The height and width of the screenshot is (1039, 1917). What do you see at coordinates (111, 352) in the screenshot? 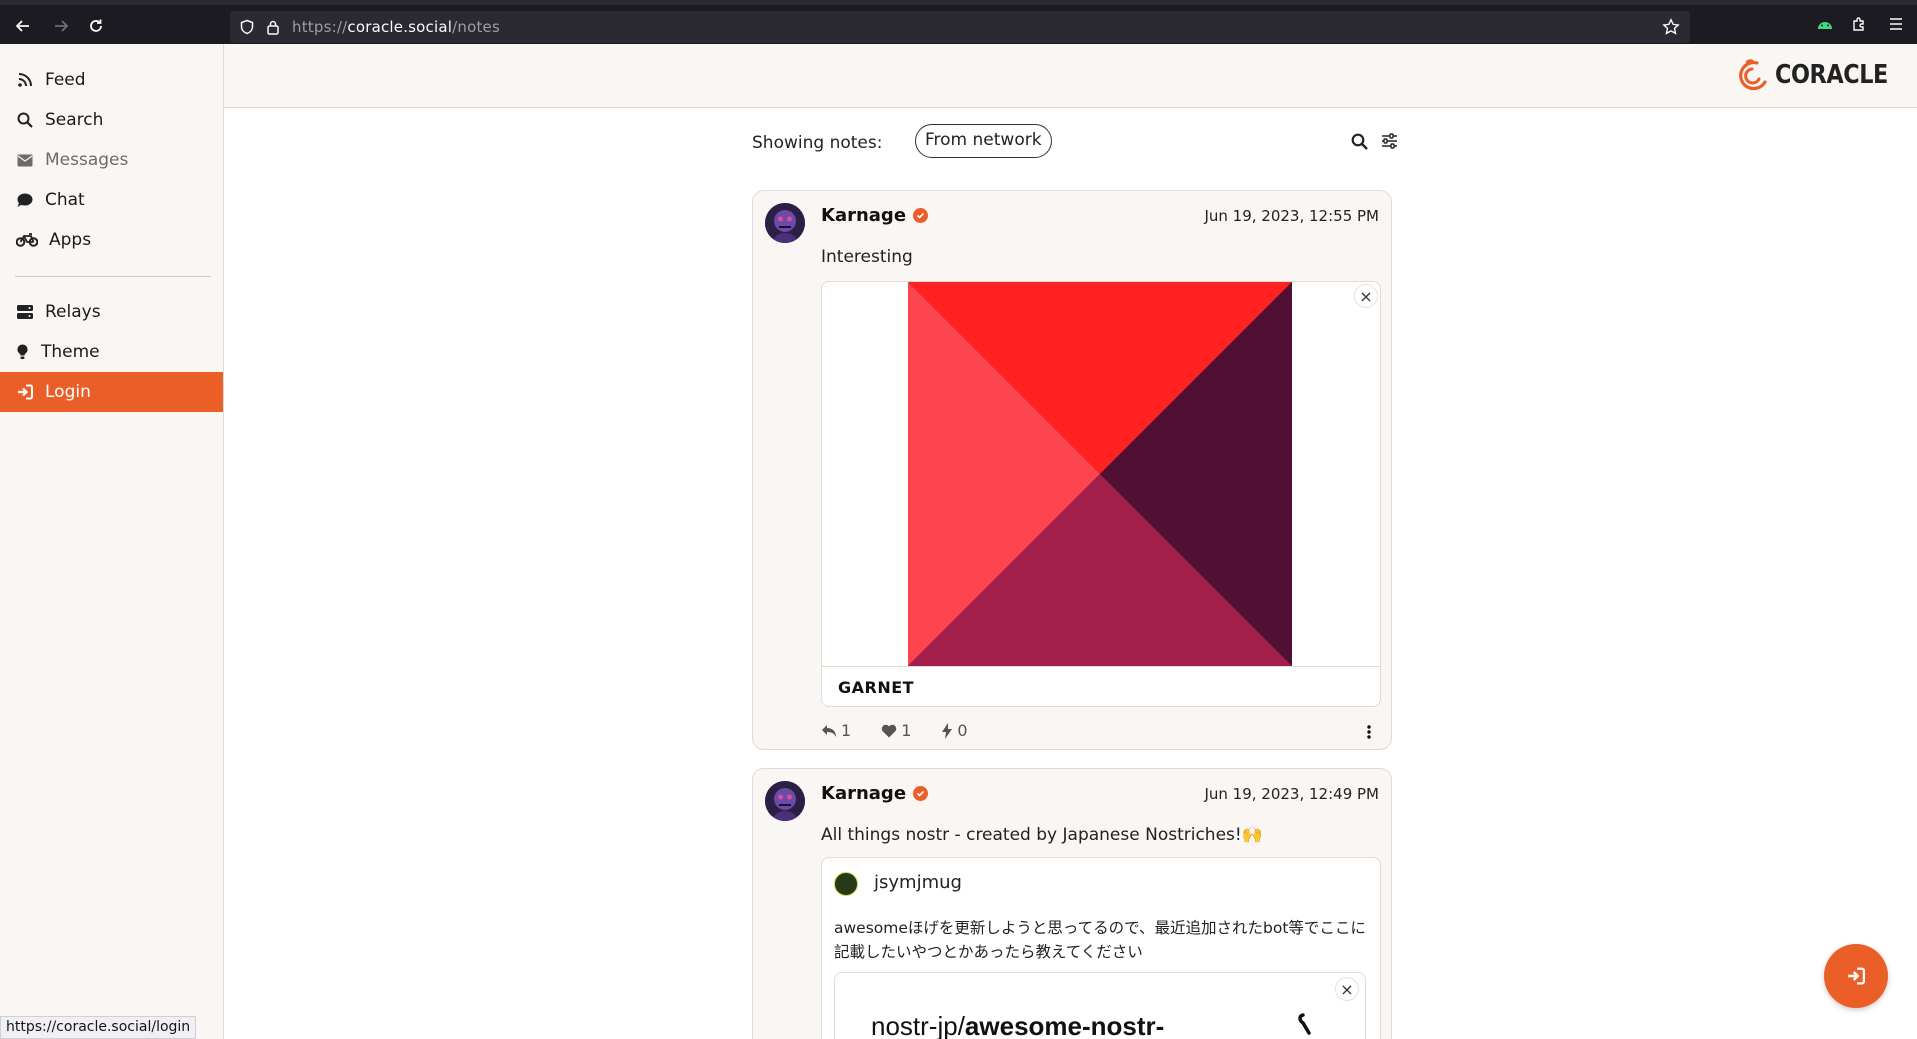
I see `sidebar-item-theme: Theme` at bounding box center [111, 352].